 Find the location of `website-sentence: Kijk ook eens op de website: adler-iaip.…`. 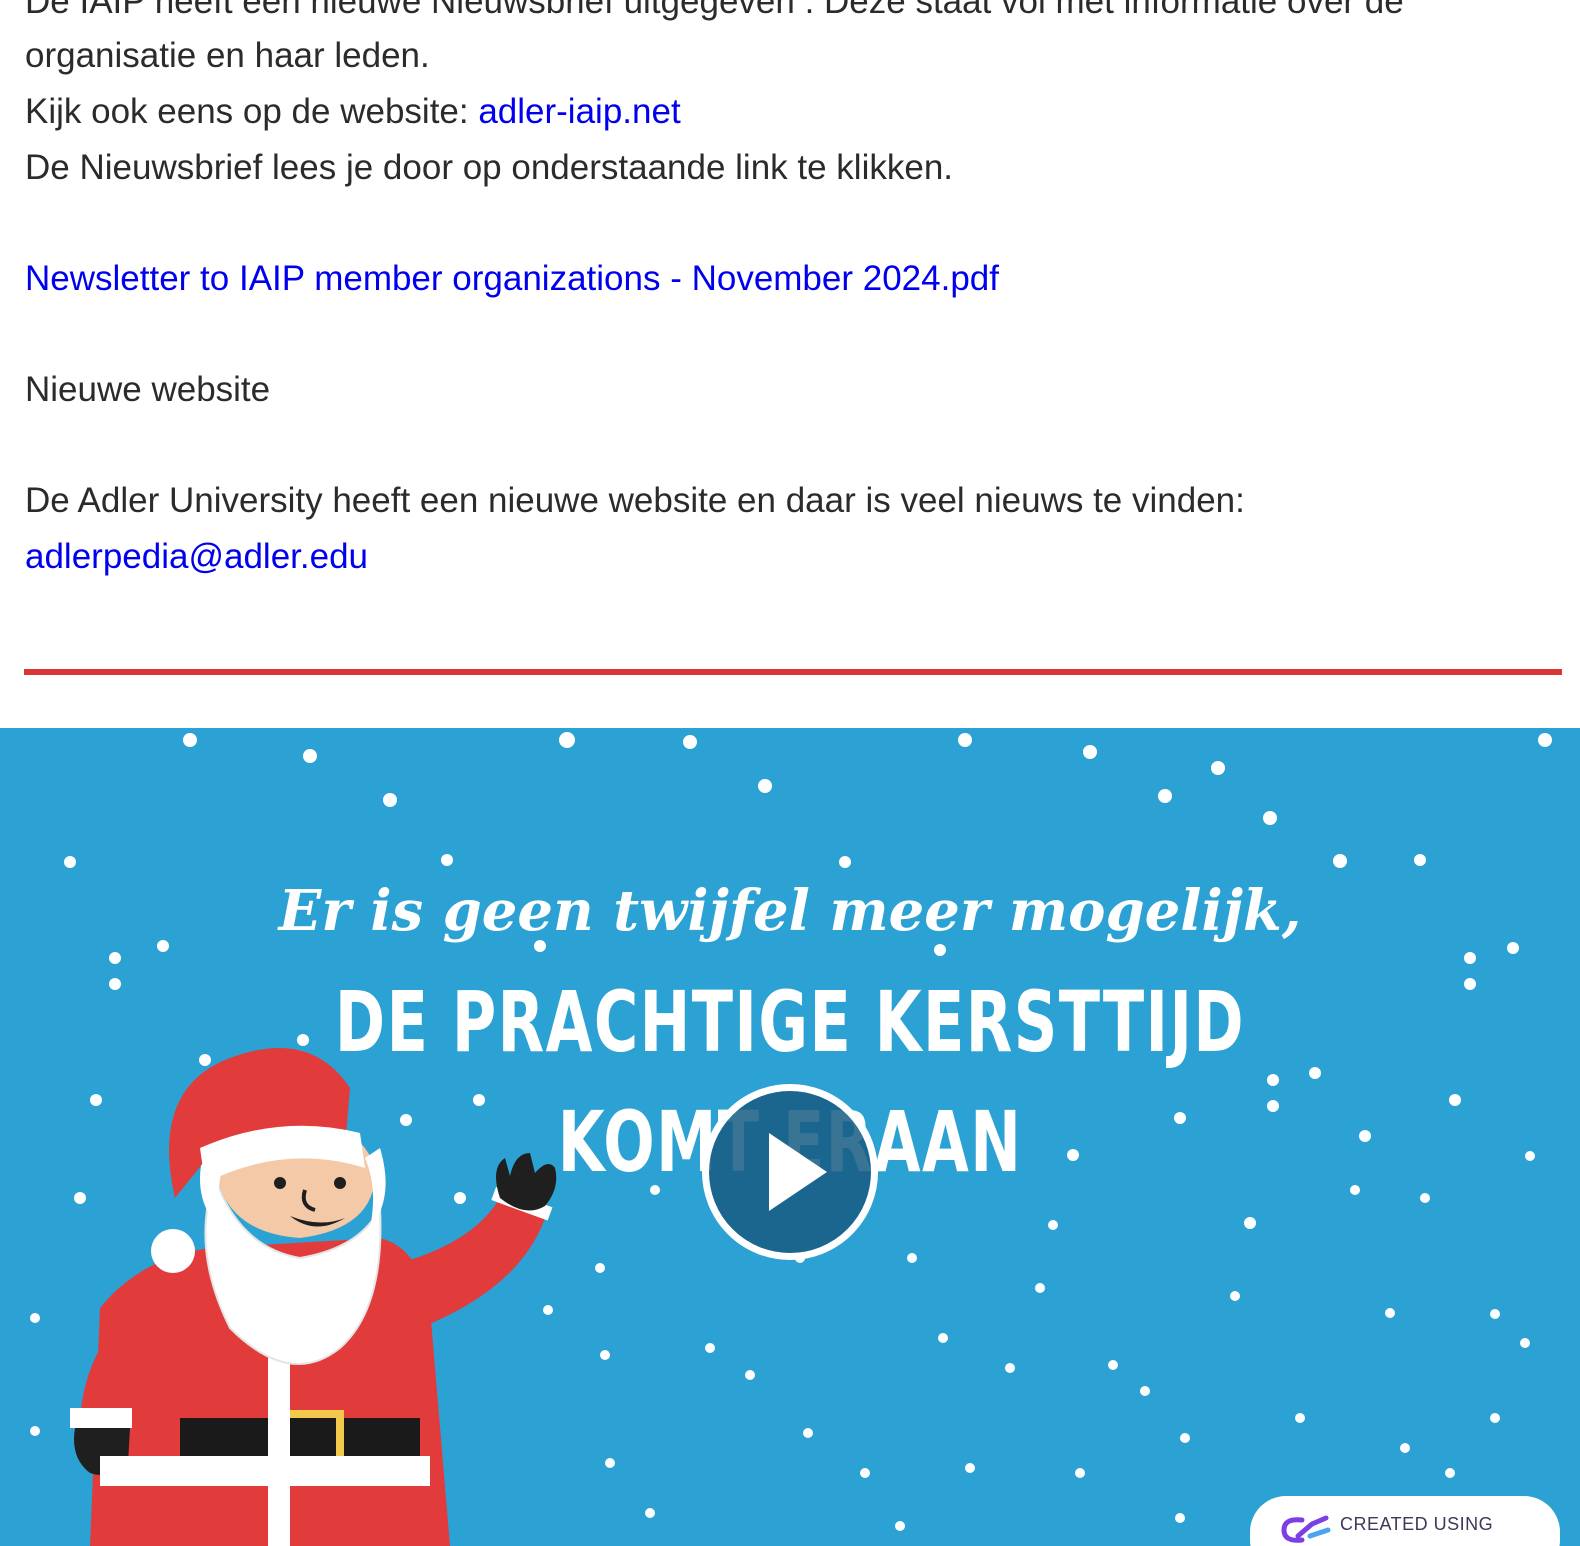

website-sentence: Kijk ook eens op de website: adler-iaip.… is located at coordinates (353, 112).